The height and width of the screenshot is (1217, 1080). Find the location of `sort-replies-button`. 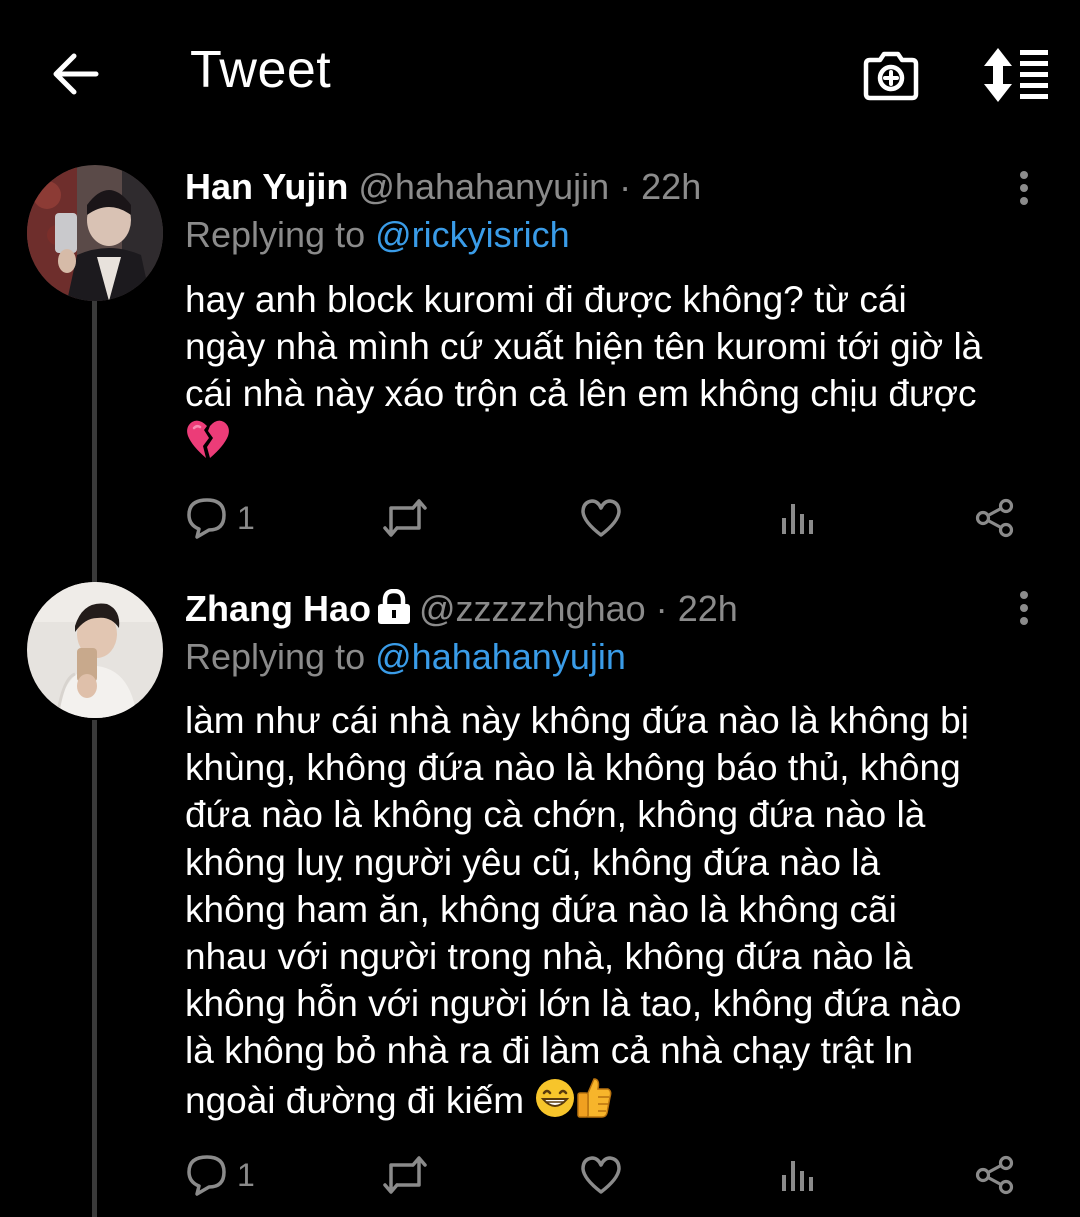

sort-replies-button is located at coordinates (1016, 75).